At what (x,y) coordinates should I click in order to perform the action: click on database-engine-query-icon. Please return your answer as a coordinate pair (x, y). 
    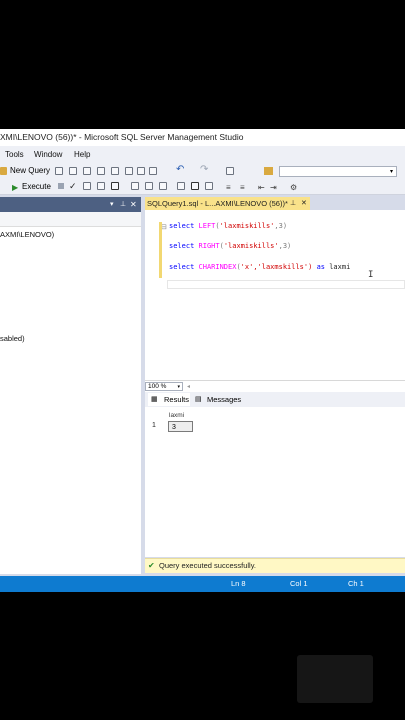
    Looking at the image, I should click on (59, 171).